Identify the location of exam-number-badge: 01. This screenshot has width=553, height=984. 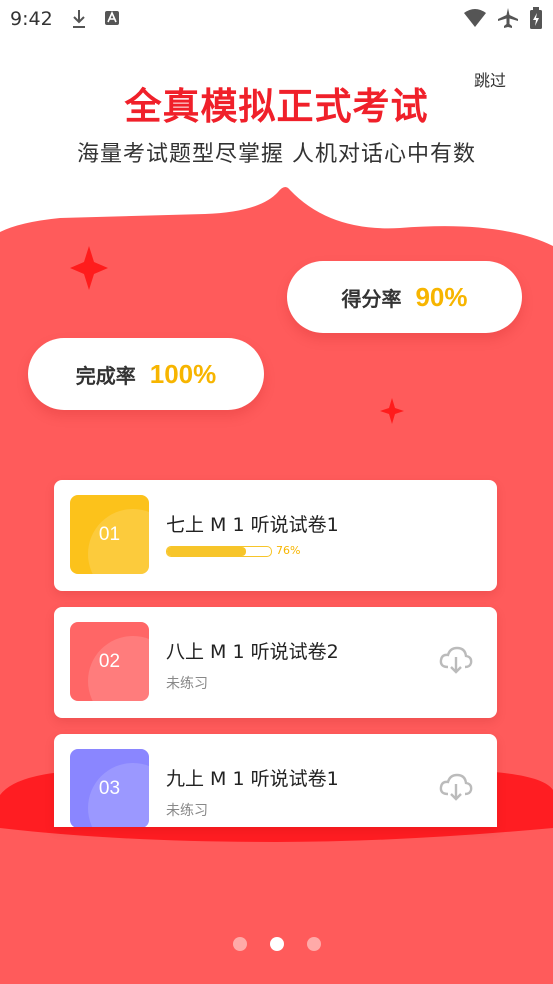
(109, 534).